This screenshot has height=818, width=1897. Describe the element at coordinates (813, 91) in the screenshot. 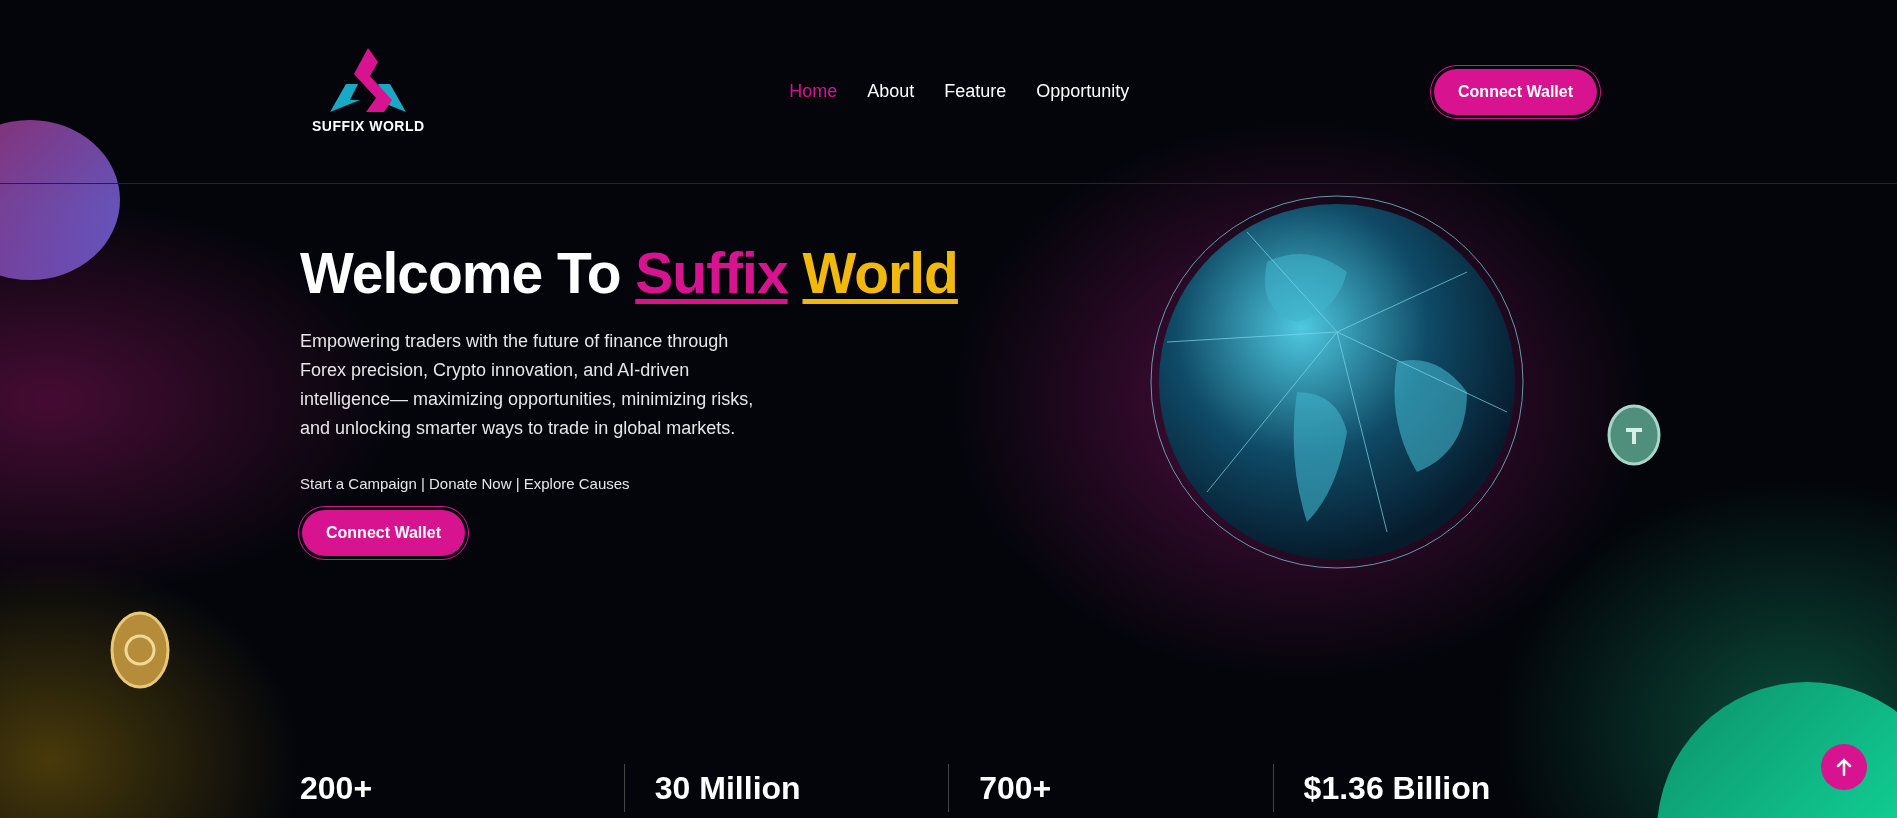

I see `nav-link-item: Home` at that location.